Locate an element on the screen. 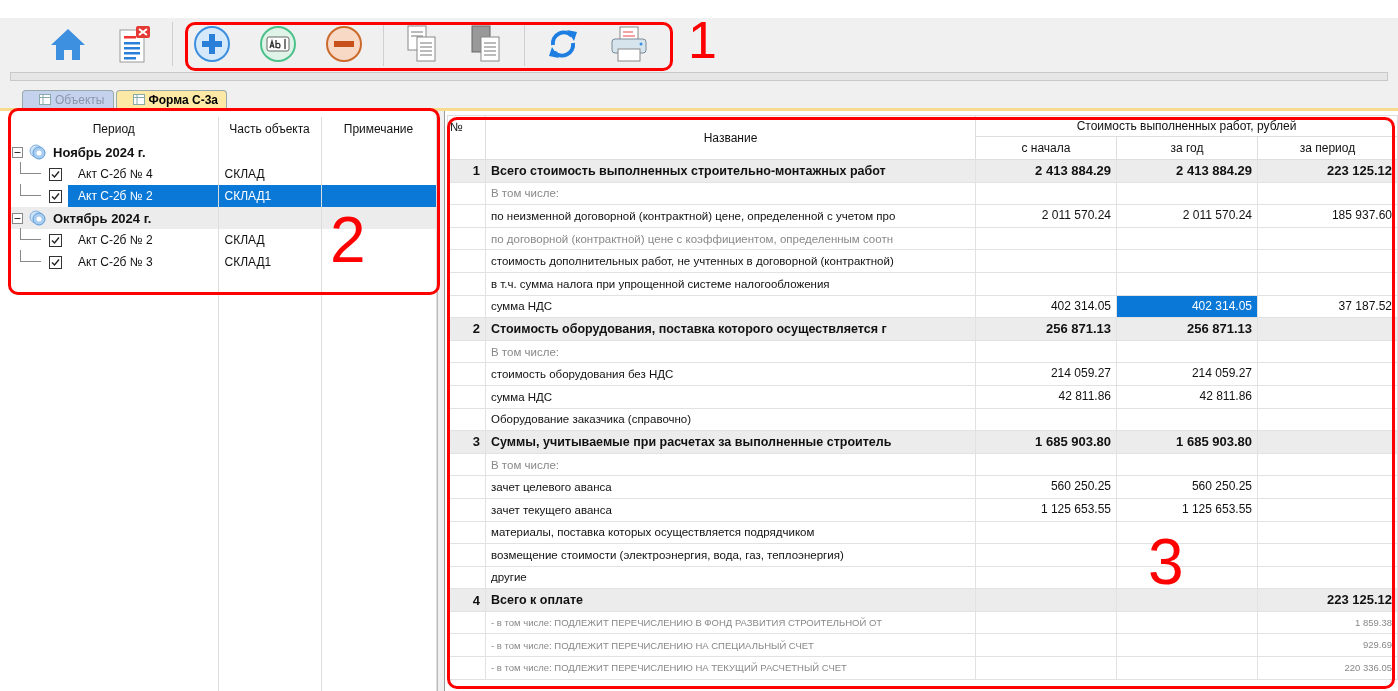 This screenshot has width=1398, height=691. row-label: - в том числе: ПОДЛЕЖИТ ПЕРЕЧИСЛЕНИЮ НА СПЕЦИАЛЬНЫЙ СЧЕТ is located at coordinates (652, 645).